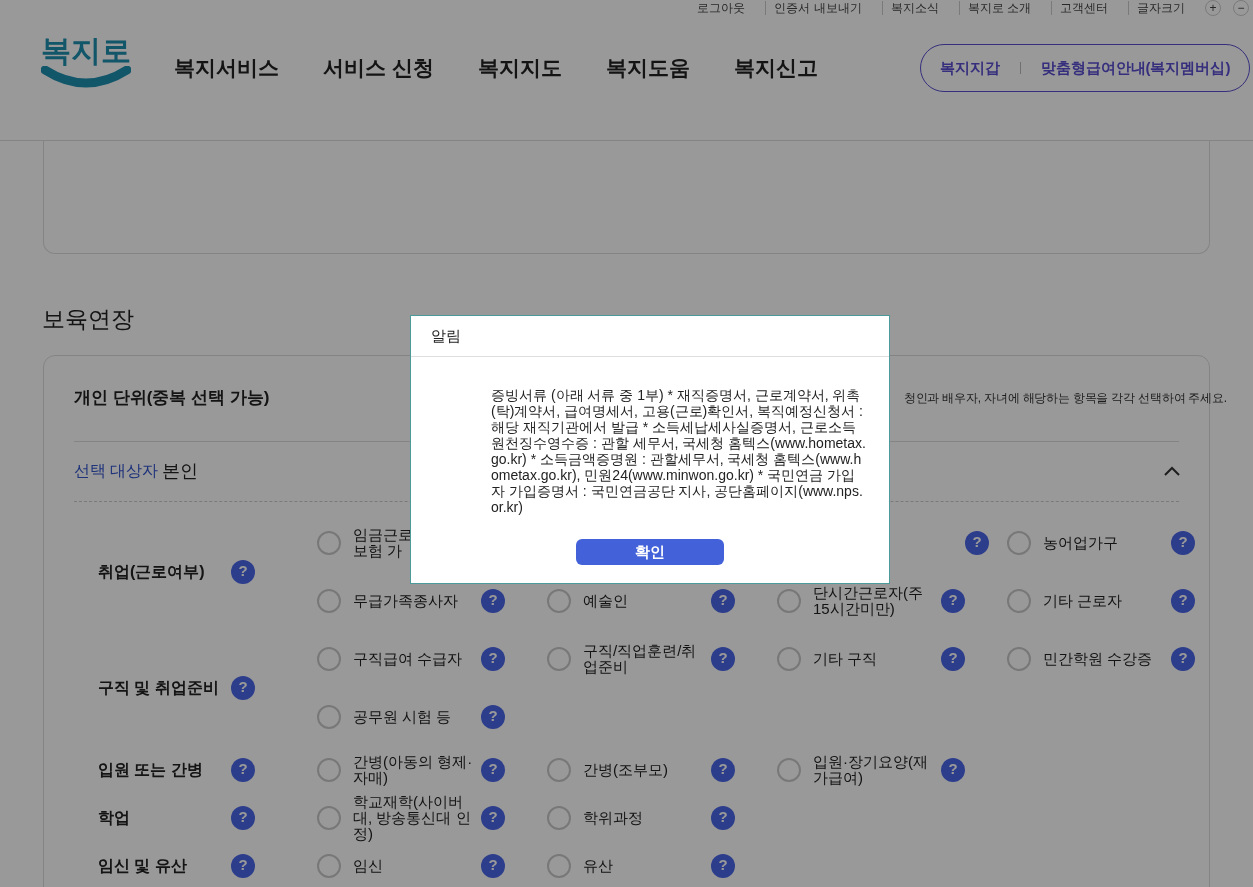 Image resolution: width=1253 pixels, height=887 pixels. Describe the element at coordinates (640, 658) in the screenshot. I see `option-label: 구직/직업훈련/취업준비` at that location.